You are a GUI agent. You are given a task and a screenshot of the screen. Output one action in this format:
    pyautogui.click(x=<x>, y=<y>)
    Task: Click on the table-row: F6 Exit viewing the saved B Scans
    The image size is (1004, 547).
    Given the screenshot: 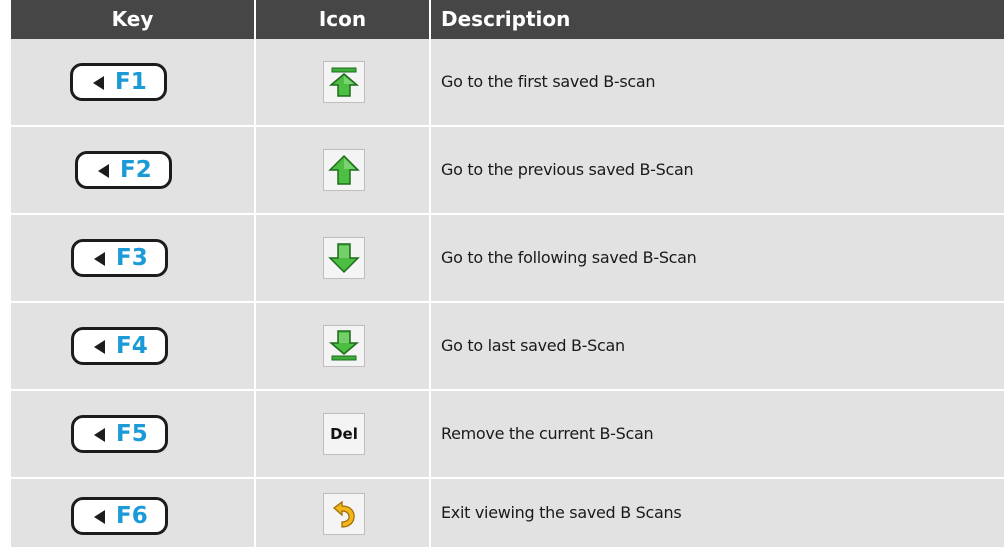 What is the action you would take?
    pyautogui.click(x=507, y=513)
    